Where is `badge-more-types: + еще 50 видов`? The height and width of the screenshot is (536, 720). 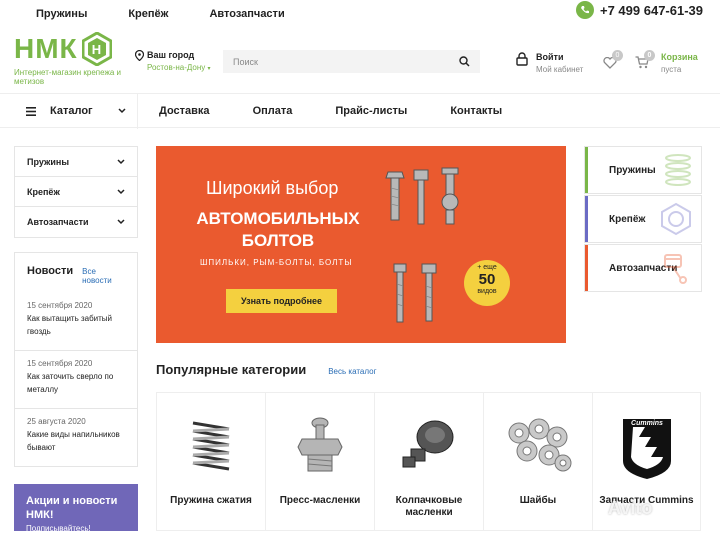
badge-more-types: + еще 50 видов is located at coordinates (487, 283).